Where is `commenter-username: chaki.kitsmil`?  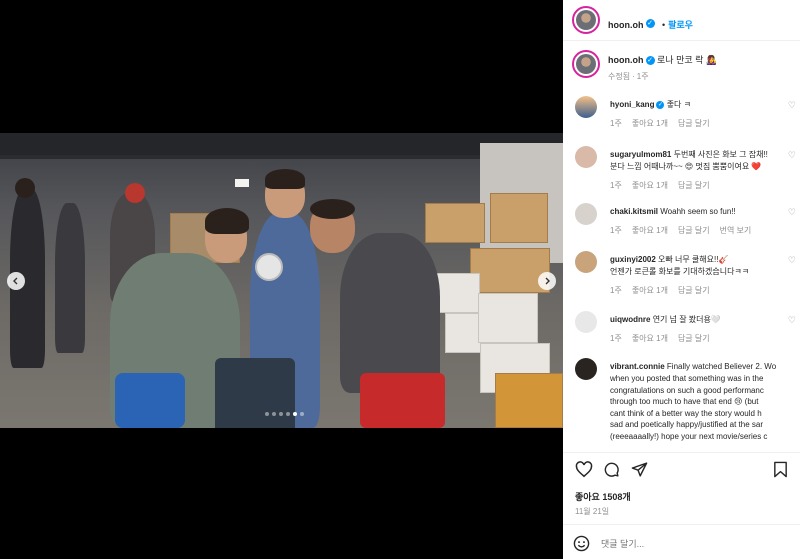
commenter-username: chaki.kitsmil is located at coordinates (634, 211).